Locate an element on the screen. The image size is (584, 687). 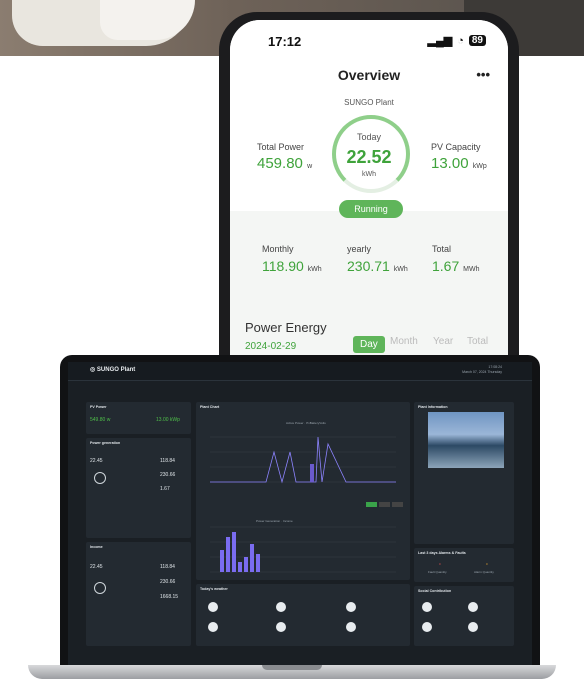
today-unit: kWh is located at coordinates (369, 174).